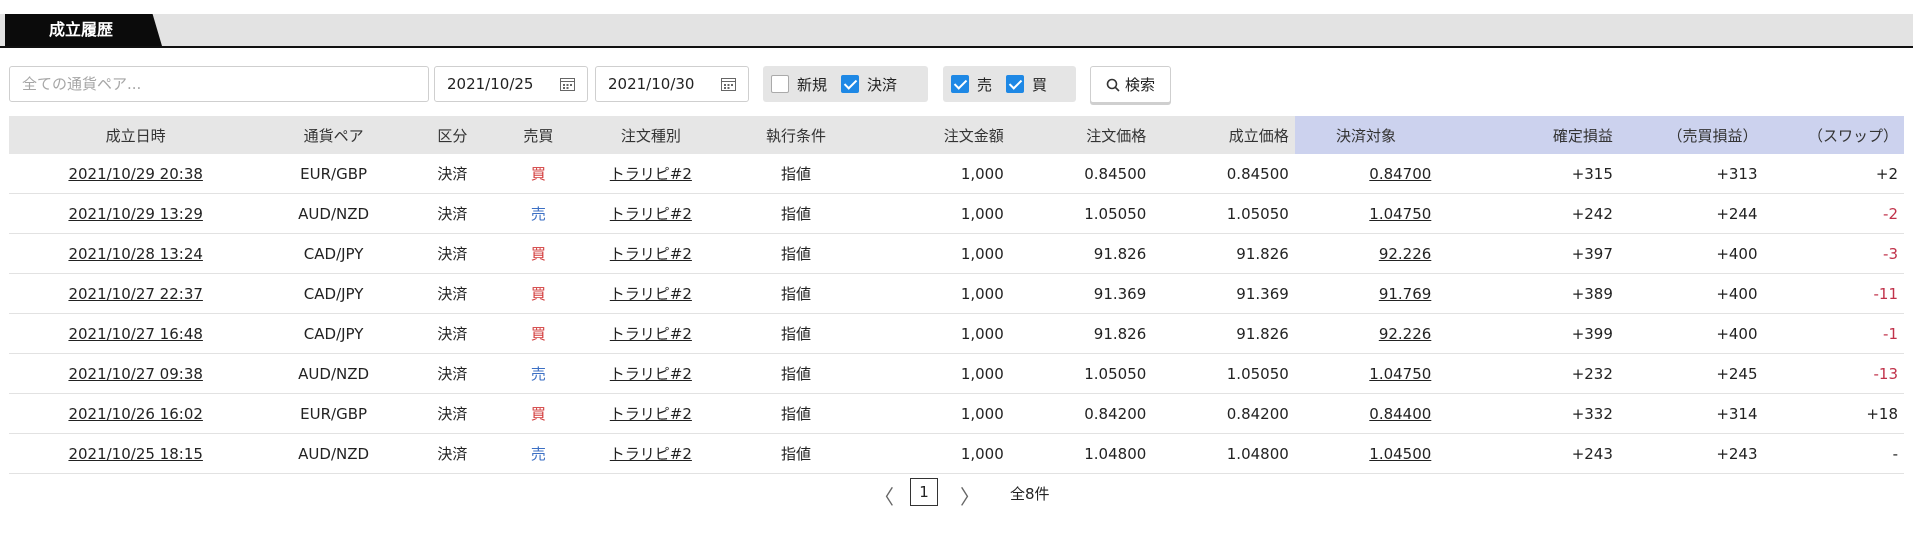  Describe the element at coordinates (1528, 413) in the screenshot. I see `cell-realized-pl: +332` at that location.